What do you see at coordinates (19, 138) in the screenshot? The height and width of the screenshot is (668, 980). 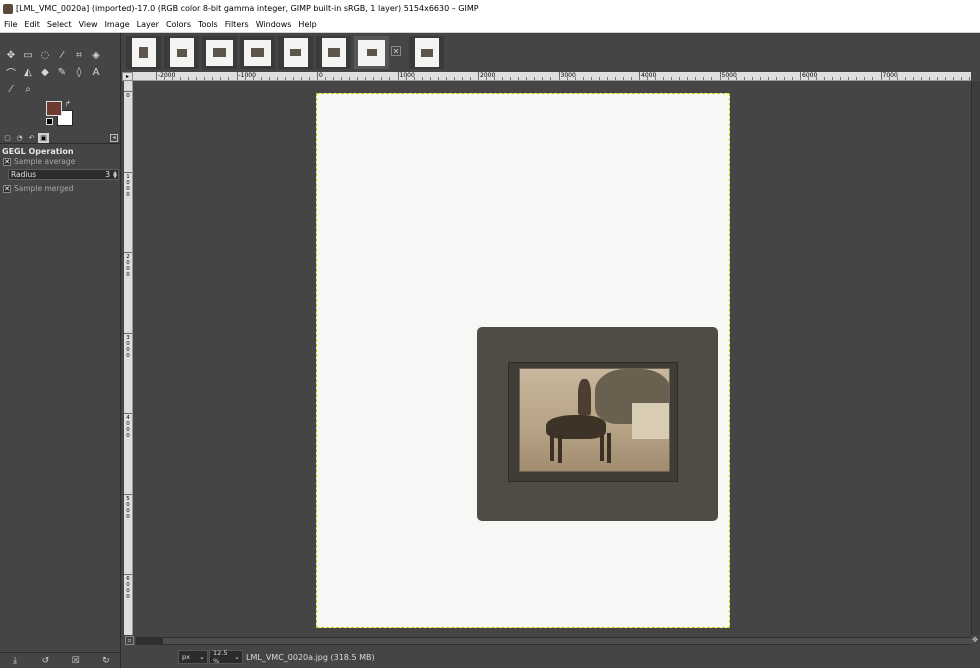 I see `tab-device-status-icon: ◔` at bounding box center [19, 138].